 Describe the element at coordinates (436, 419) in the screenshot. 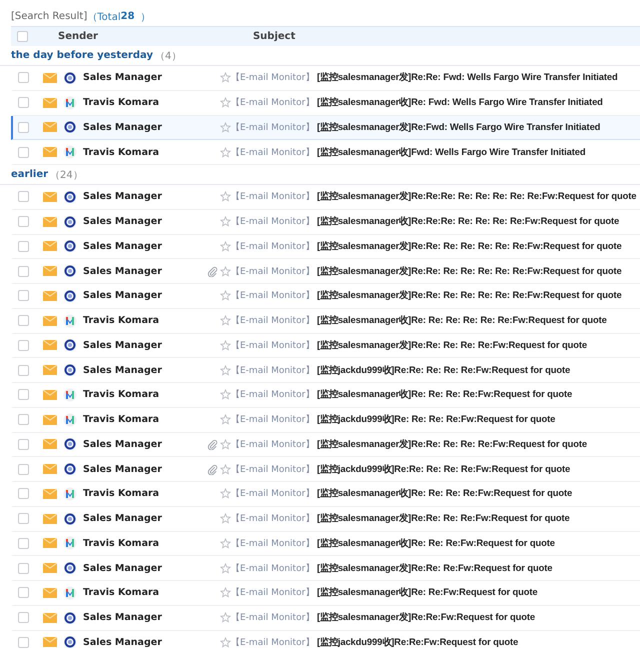

I see `mail-subject: [监控jackdu999收]Re: Re: Re: Re:Fw:Request for quote` at that location.